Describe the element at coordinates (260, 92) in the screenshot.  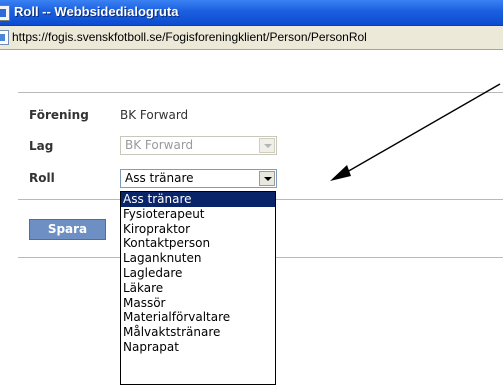
I see `divider-top` at that location.